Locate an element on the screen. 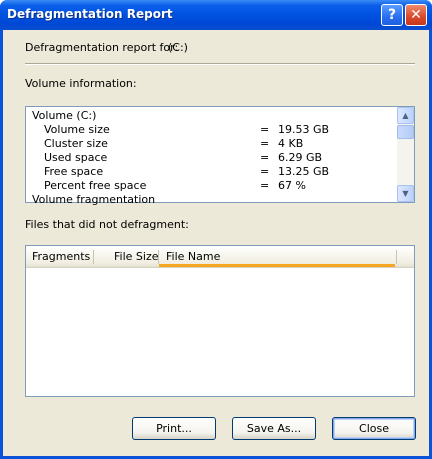  close-window-button: ✕ is located at coordinates (416, 15).